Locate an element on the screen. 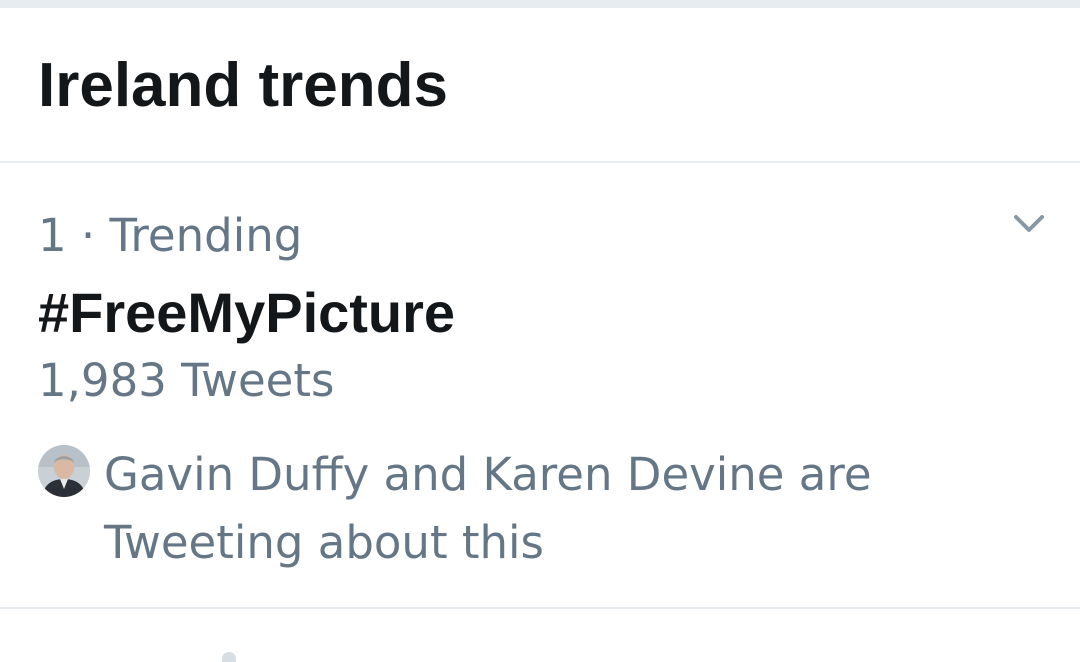  page-title: Ireland trends is located at coordinates (243, 85).